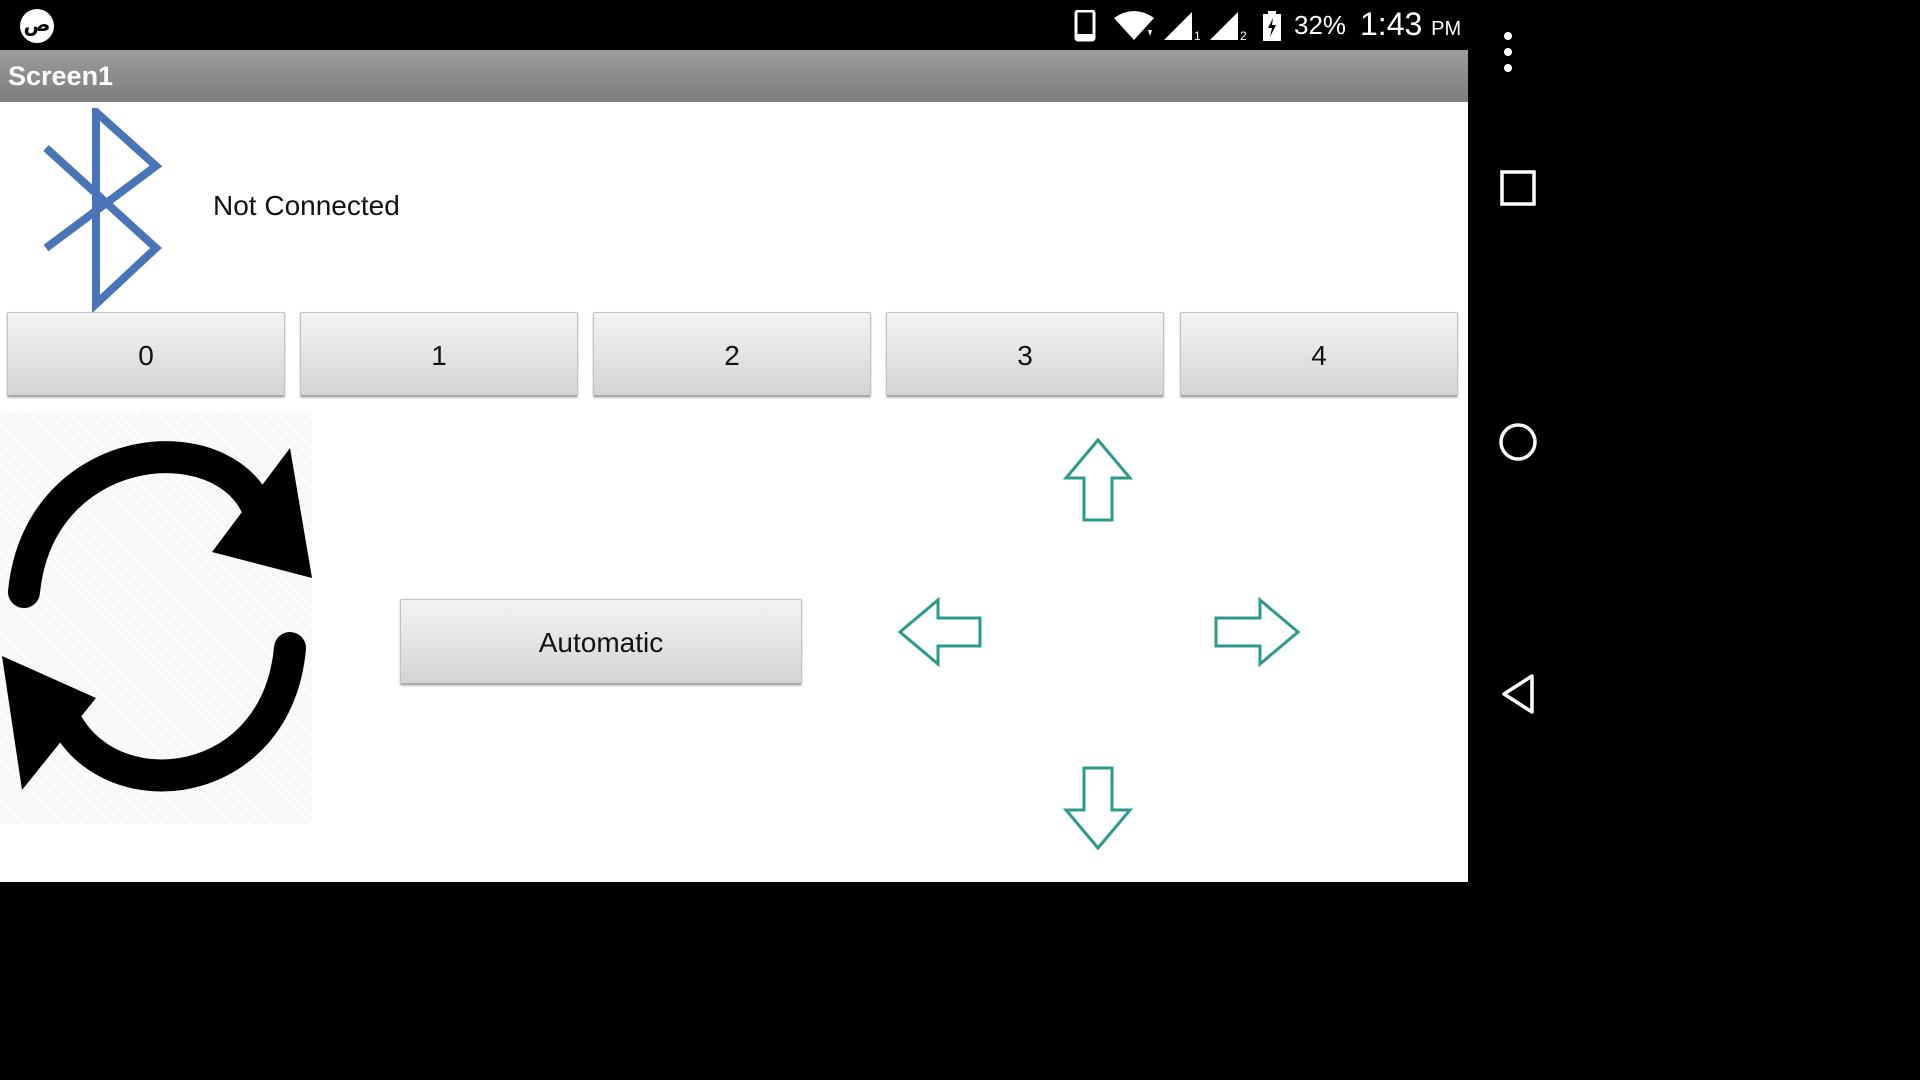 The width and height of the screenshot is (1920, 1080). I want to click on arrow-up-right-icon, so click(1262, 482).